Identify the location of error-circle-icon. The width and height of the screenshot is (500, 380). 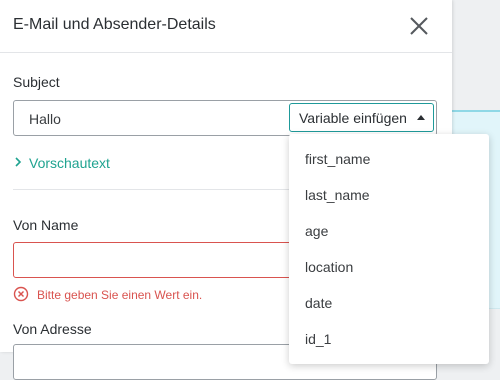
(21, 294).